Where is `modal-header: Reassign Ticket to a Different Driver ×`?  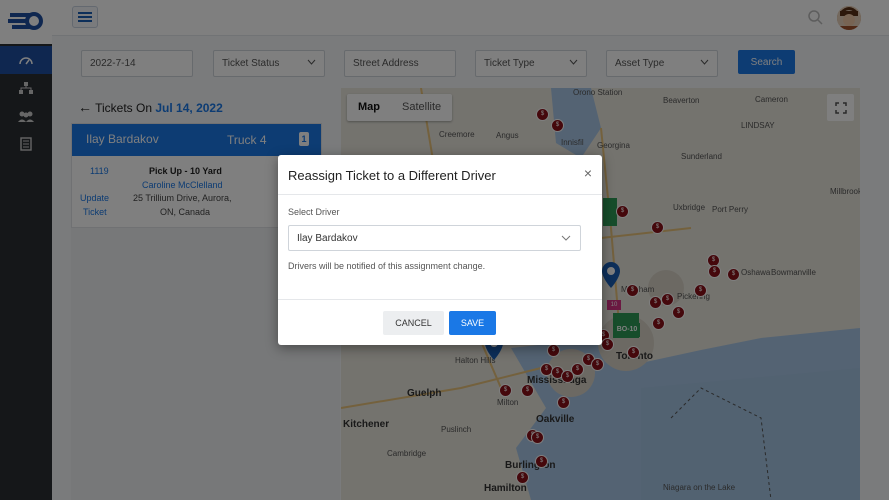 modal-header: Reassign Ticket to a Different Driver × is located at coordinates (440, 175).